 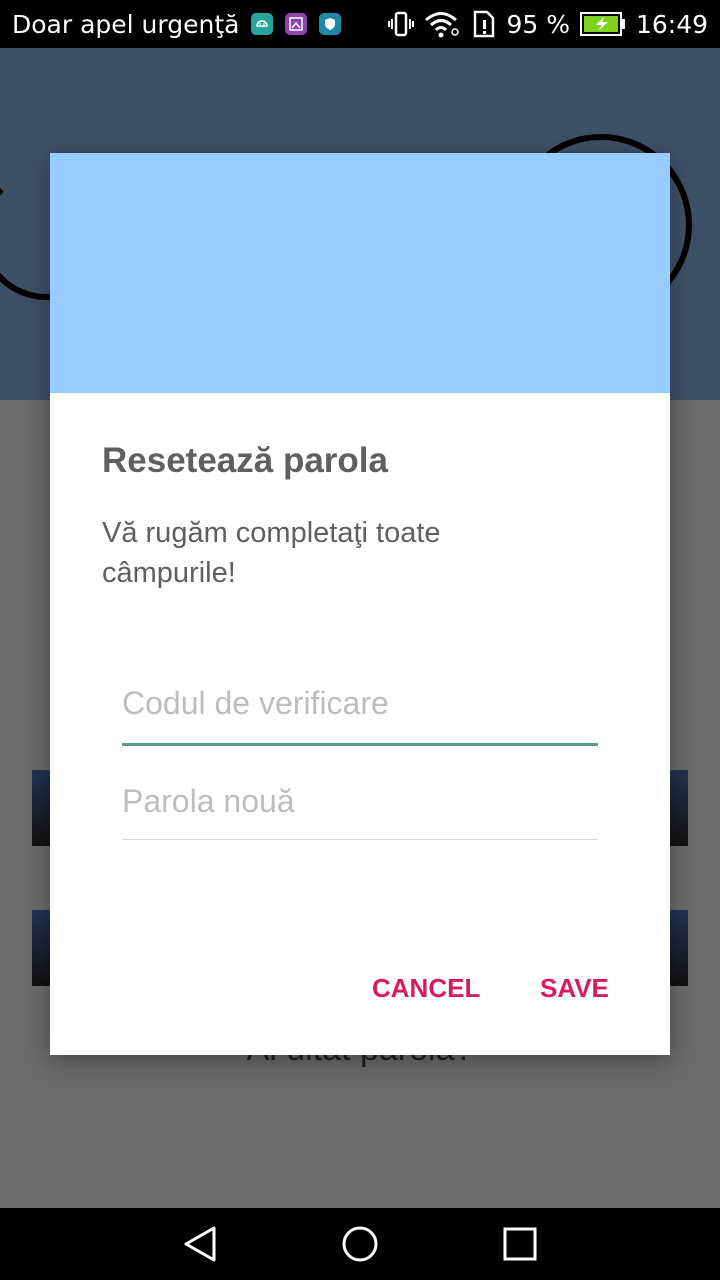 What do you see at coordinates (574, 988) in the screenshot?
I see `save-button: SAVE` at bounding box center [574, 988].